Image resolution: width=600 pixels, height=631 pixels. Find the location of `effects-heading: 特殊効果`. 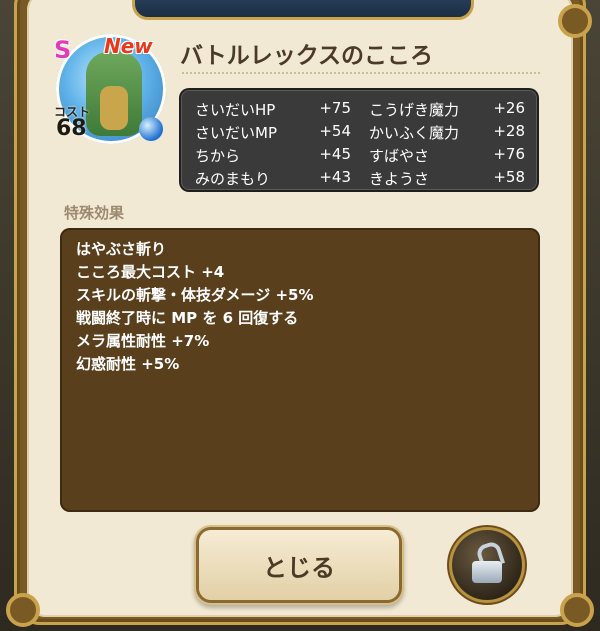

effects-heading: 特殊効果 is located at coordinates (94, 213).